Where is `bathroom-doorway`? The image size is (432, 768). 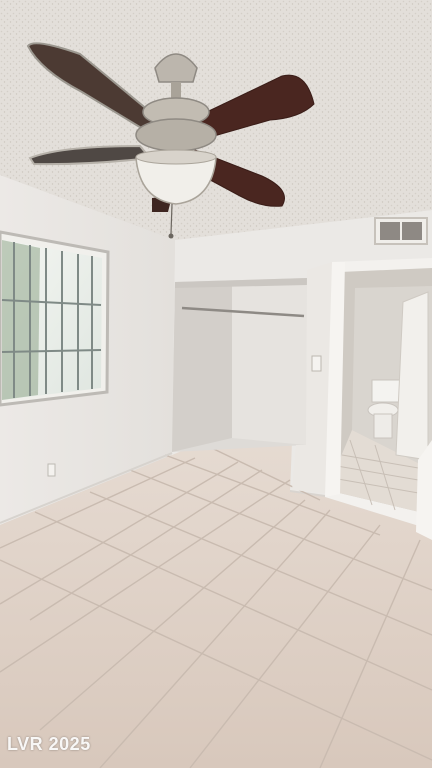 bathroom-doorway is located at coordinates (378, 399).